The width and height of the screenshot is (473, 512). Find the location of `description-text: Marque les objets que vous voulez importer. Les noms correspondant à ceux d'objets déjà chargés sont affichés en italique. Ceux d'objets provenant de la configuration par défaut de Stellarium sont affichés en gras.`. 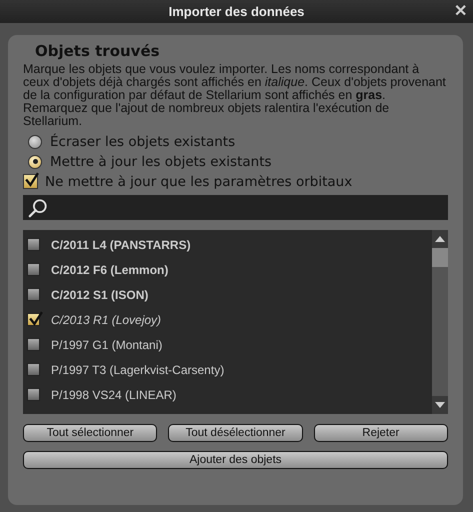

description-text: Marque les objets que vous voulez importer. Les noms correspondant à ceux d'objets déjà chargés sont affichés en italique. Ceux d'objets provenant de la configuration par défaut de Stellarium sont affichés en gras. is located at coordinates (235, 82).